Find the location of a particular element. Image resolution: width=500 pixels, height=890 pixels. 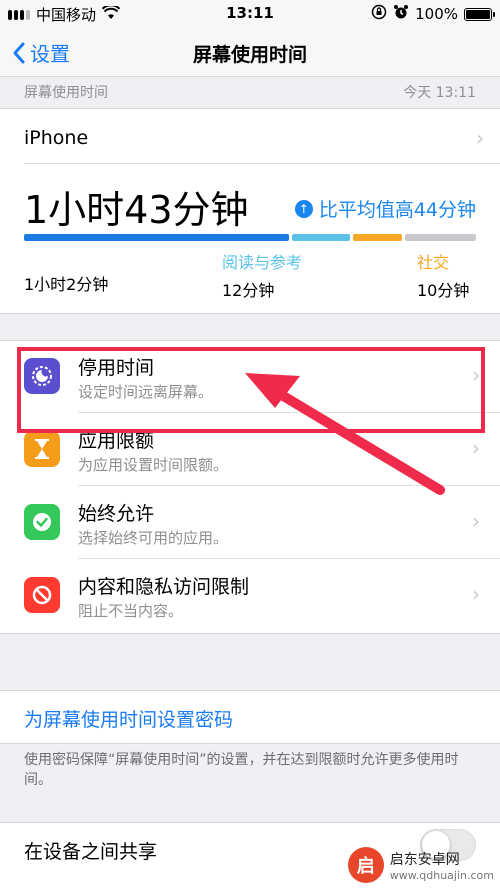

watermark-url: www.qdhuajin.com is located at coordinates (441, 875).